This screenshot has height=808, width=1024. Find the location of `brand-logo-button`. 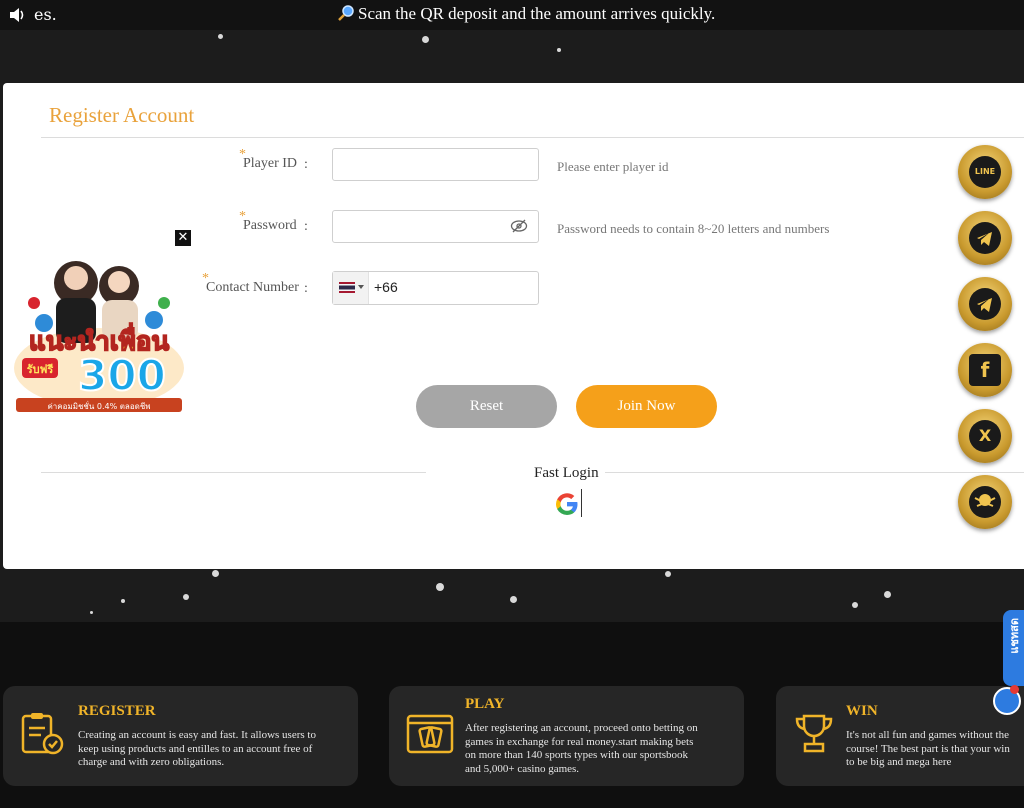

brand-logo-button is located at coordinates (985, 502).